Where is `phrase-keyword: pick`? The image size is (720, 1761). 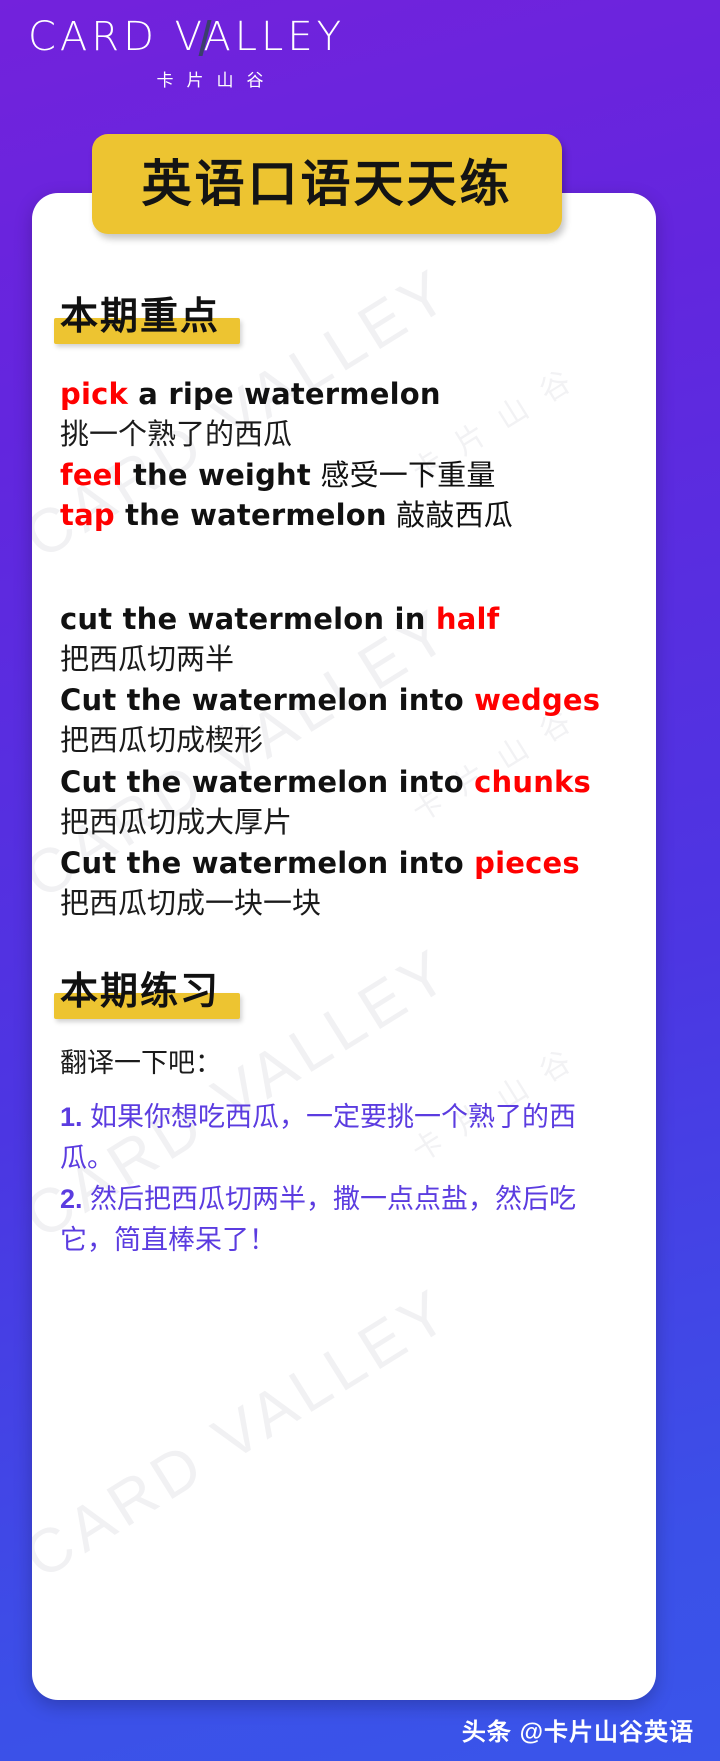 phrase-keyword: pick is located at coordinates (94, 394).